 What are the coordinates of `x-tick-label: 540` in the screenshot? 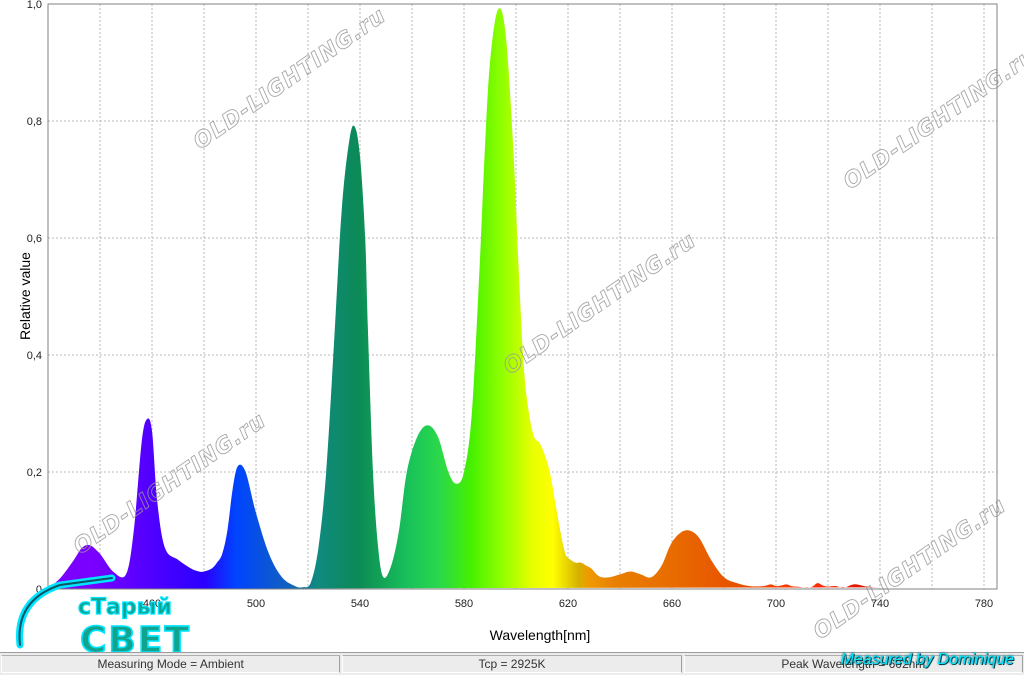 It's located at (360, 604).